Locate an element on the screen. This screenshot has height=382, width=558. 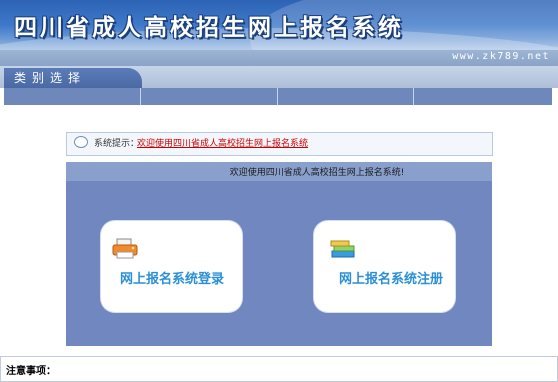
notice-bubble-icon is located at coordinates (81, 142).